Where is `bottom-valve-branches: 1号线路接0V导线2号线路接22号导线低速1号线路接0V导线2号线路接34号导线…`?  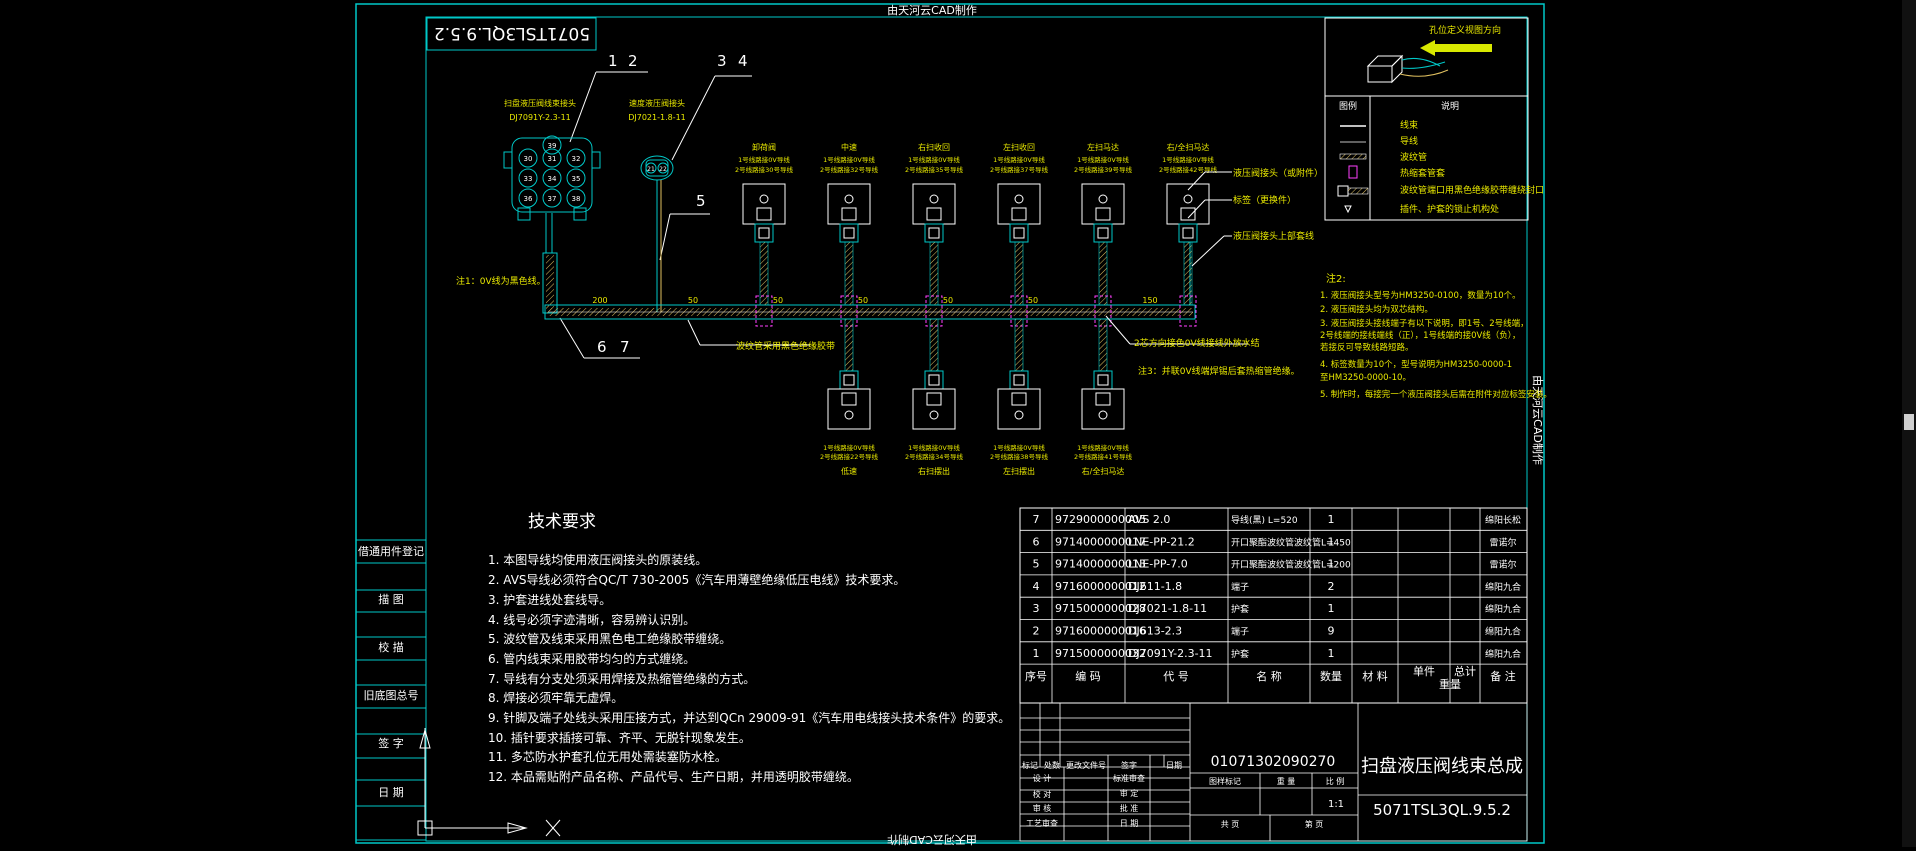 bottom-valve-branches: 1号线路接0V导线2号线路接22号导线低速1号线路接0V导线2号线路接34号导线… is located at coordinates (976, 397).